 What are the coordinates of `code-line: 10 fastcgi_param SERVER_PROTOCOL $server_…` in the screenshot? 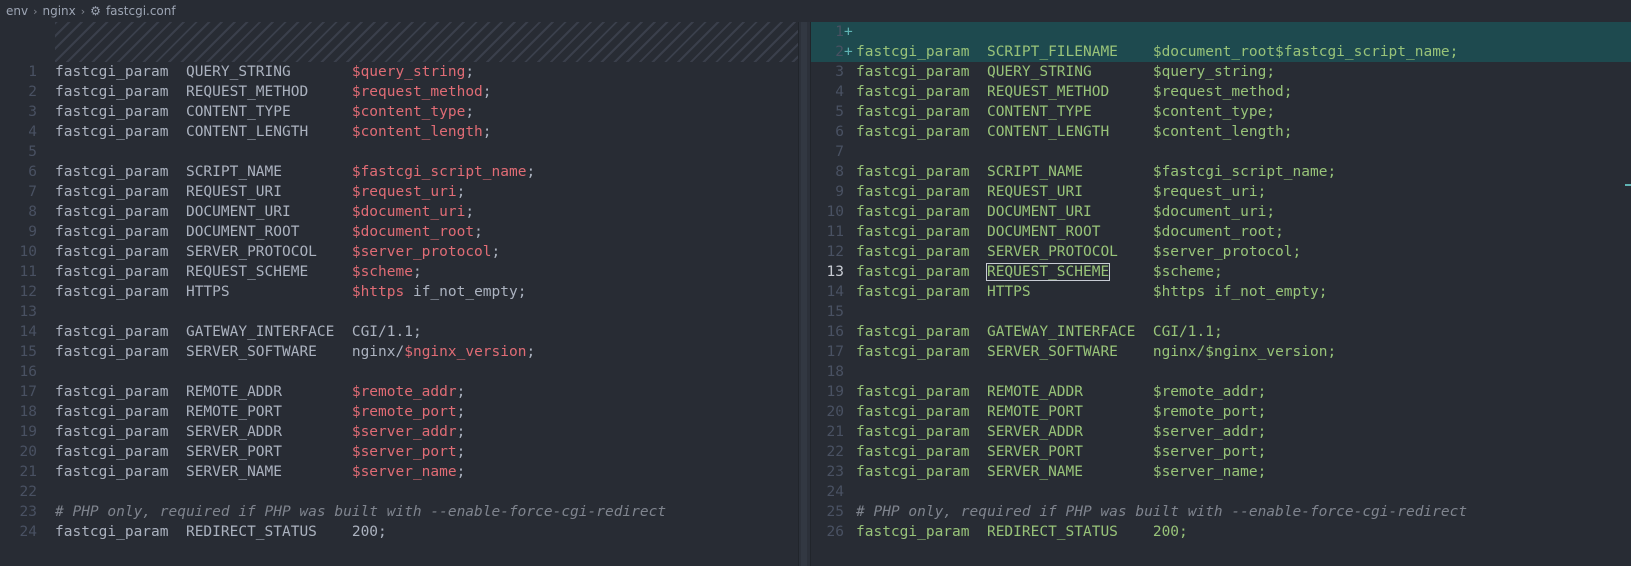 It's located at (399, 252).